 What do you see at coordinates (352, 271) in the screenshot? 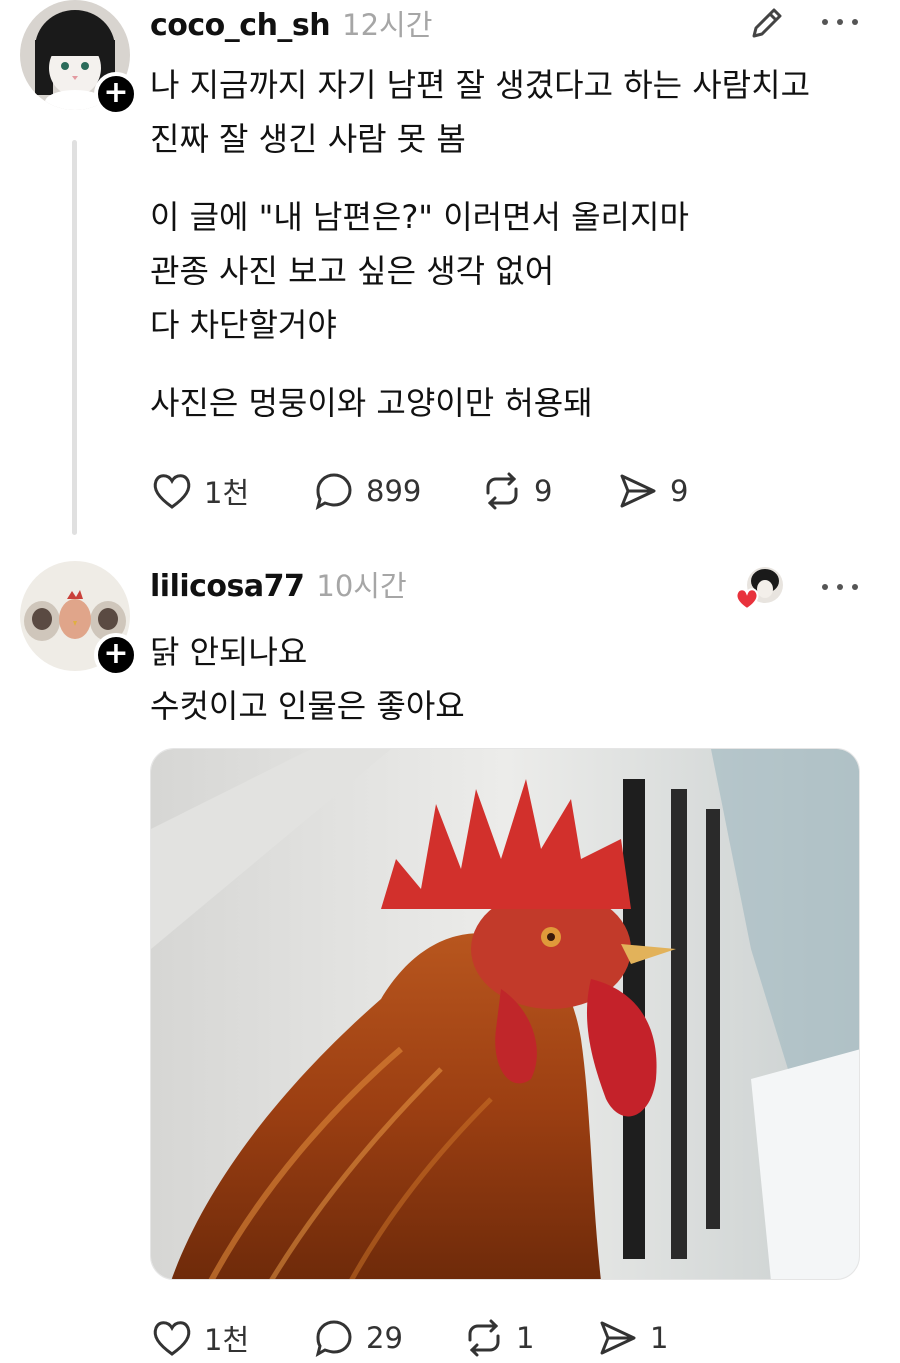
I see `post-line: 관종 사진 보고 싶은 생각 없어` at bounding box center [352, 271].